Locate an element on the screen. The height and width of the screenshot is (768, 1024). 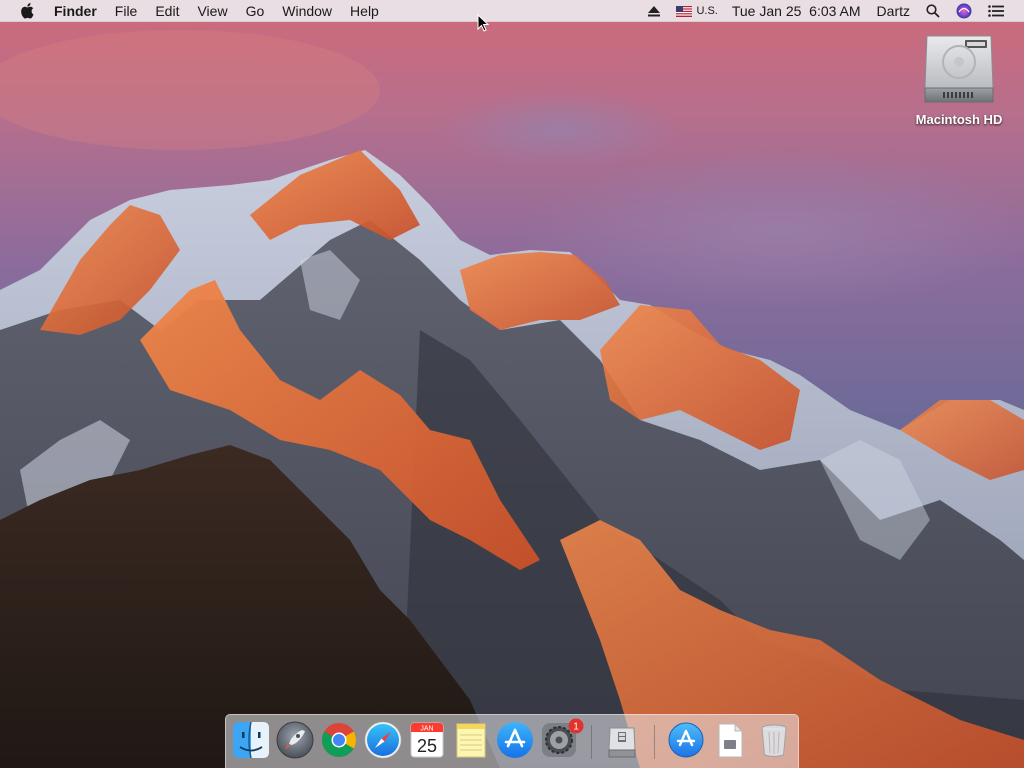
app-store-icon is located at coordinates (515, 740).